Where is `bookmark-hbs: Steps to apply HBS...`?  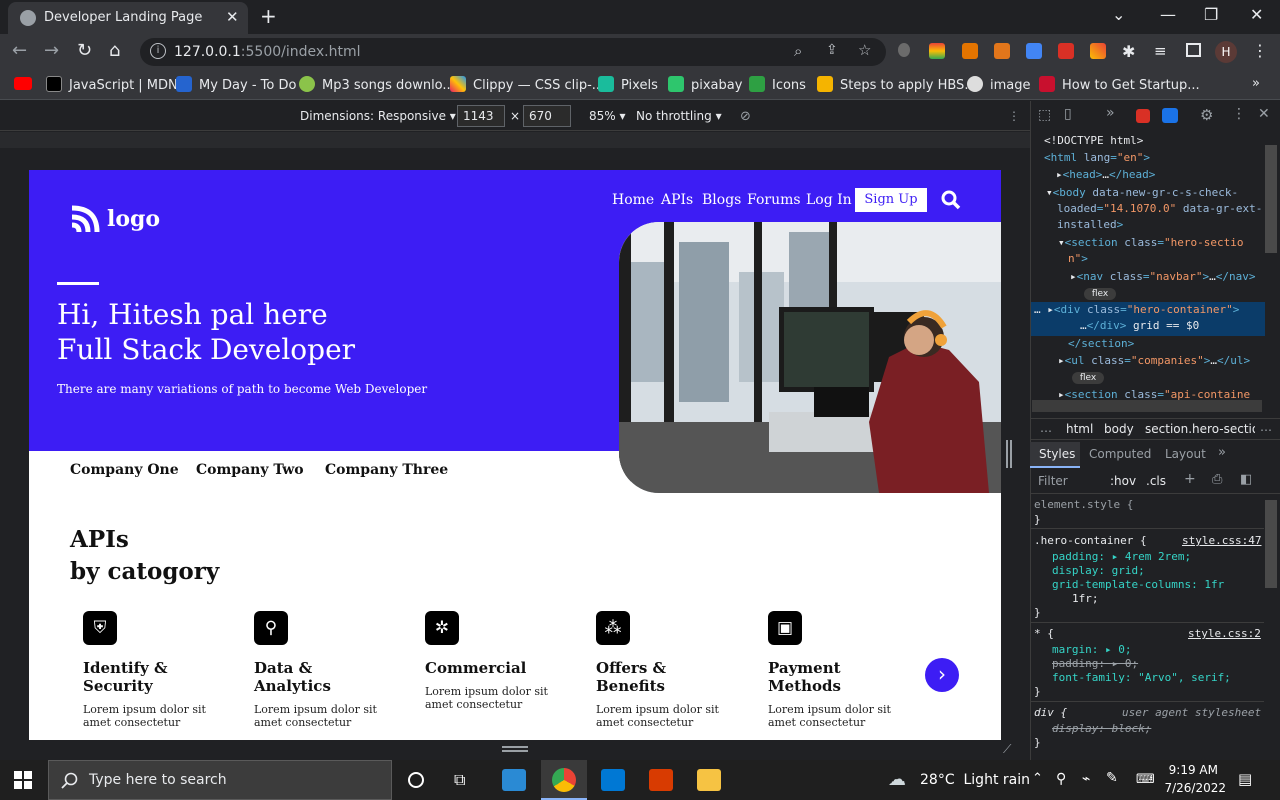 bookmark-hbs: Steps to apply HBS... is located at coordinates (897, 84).